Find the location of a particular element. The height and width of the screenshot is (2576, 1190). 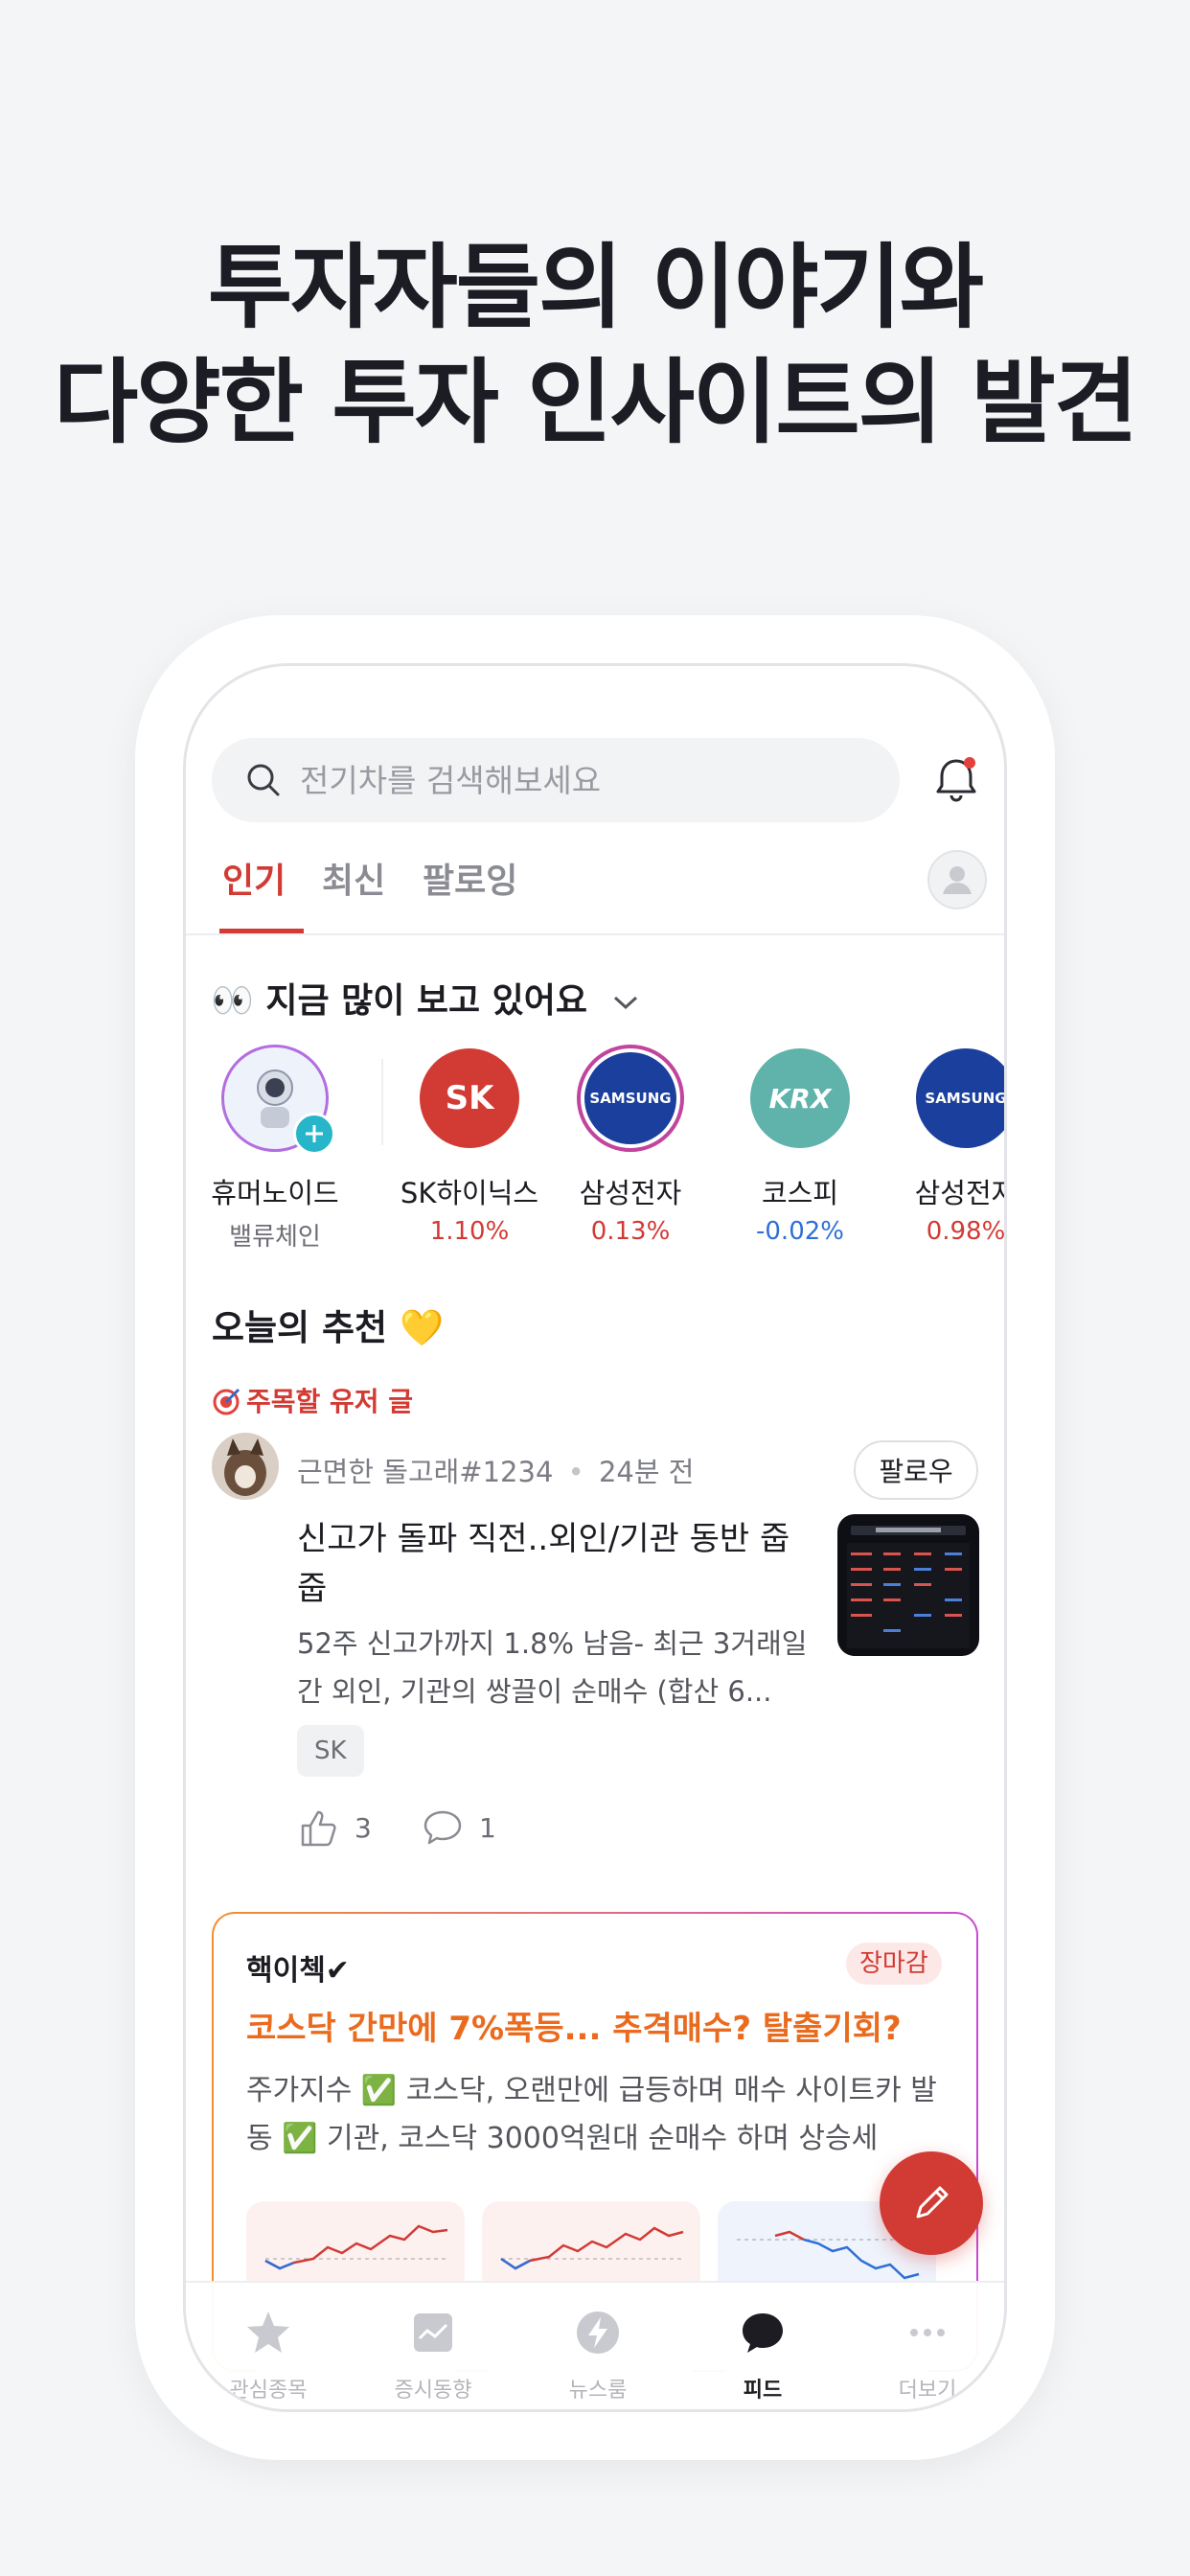

trending-item-sk-hynix: SK SK하이닉스 1.10% is located at coordinates (470, 1145).